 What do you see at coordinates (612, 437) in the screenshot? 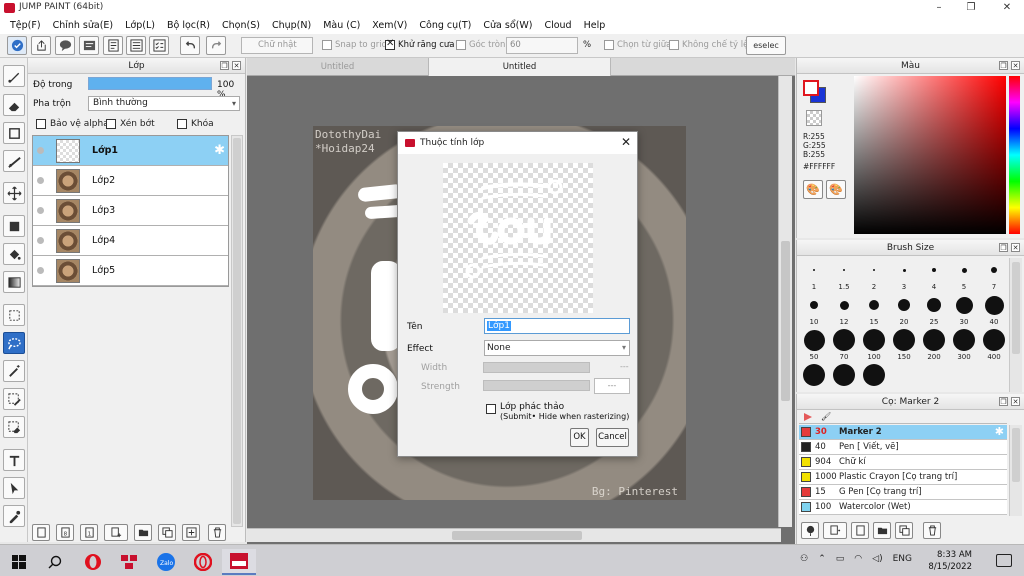
I see `cancel-button: Cancel` at bounding box center [612, 437].